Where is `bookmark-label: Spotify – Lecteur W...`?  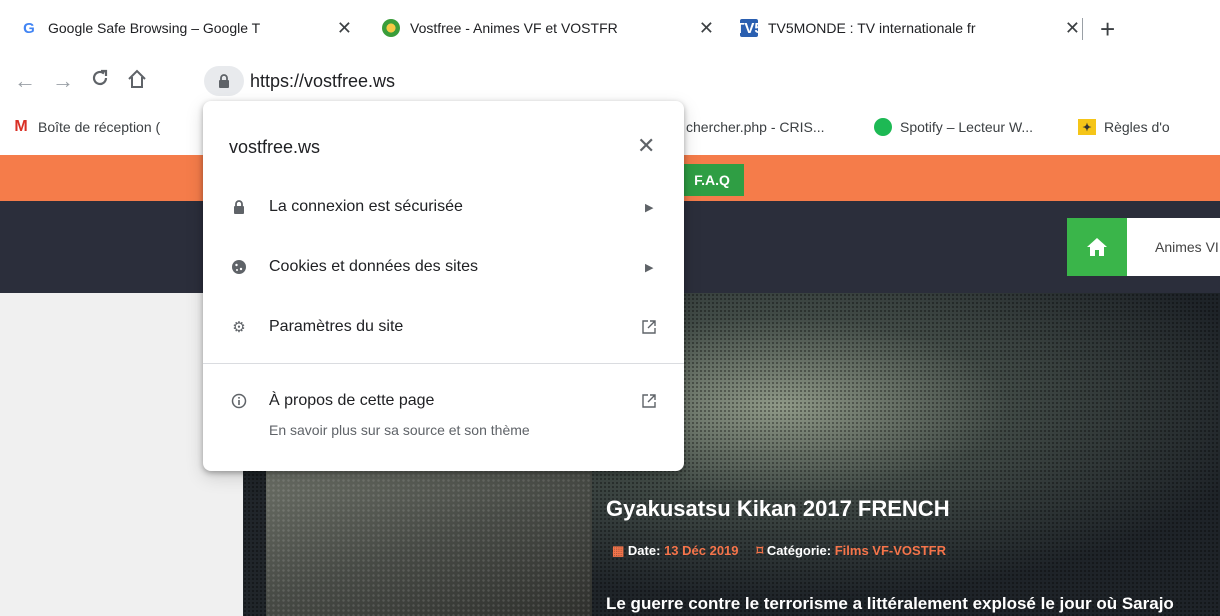 bookmark-label: Spotify – Lecteur W... is located at coordinates (967, 127).